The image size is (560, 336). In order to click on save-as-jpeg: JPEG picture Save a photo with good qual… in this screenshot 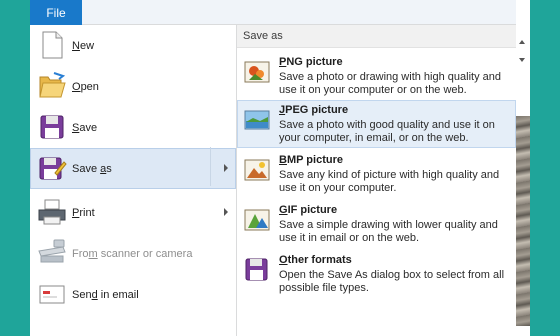, I will do `click(376, 124)`.